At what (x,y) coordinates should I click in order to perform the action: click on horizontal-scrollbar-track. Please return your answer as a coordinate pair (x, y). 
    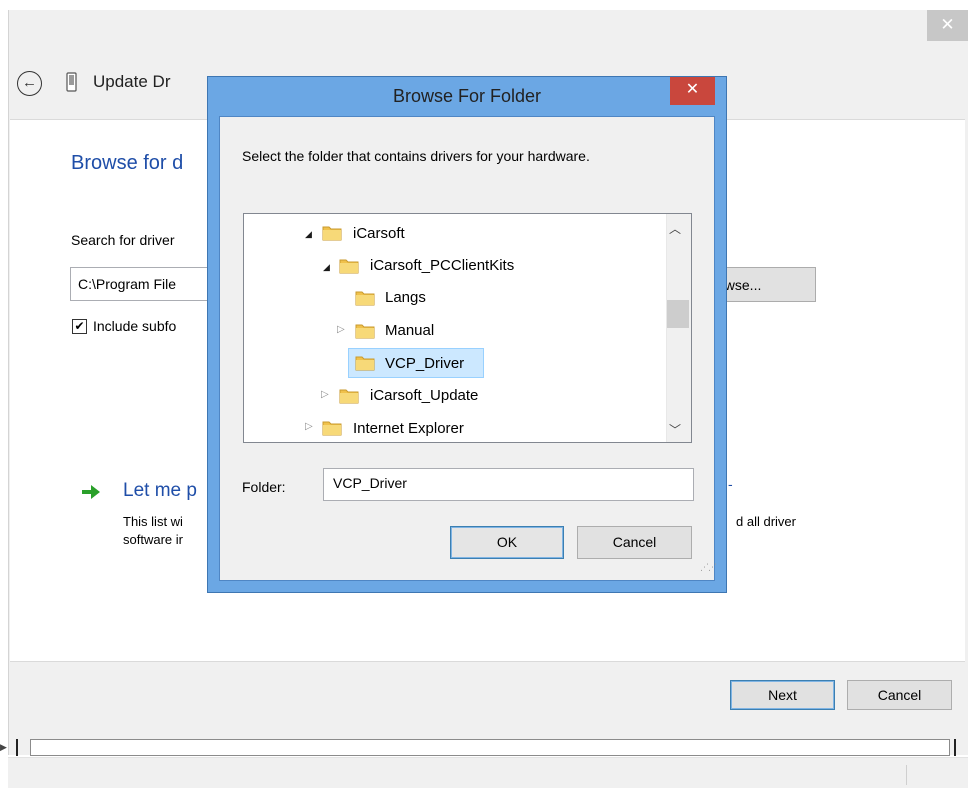
    Looking at the image, I should click on (490, 747).